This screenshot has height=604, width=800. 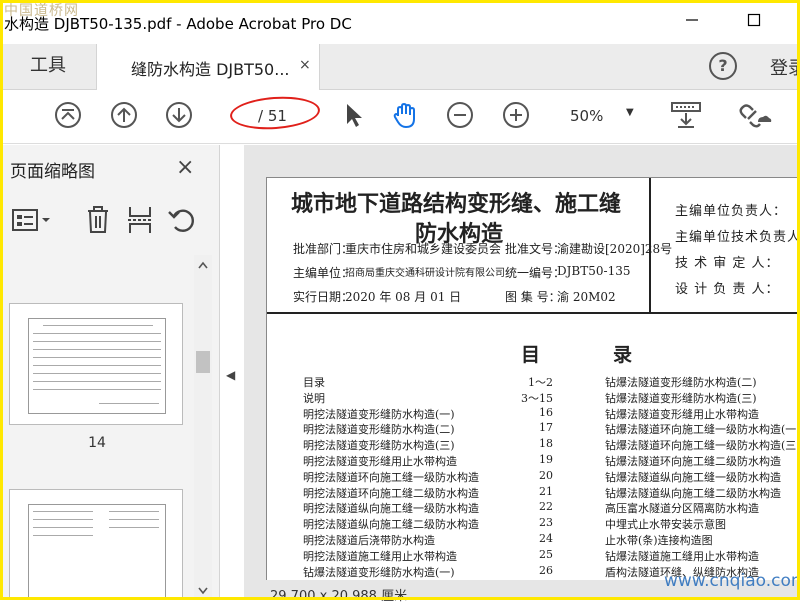 What do you see at coordinates (737, 237) in the screenshot?
I see `responsible-line: 主编单位技术负责人：` at bounding box center [737, 237].